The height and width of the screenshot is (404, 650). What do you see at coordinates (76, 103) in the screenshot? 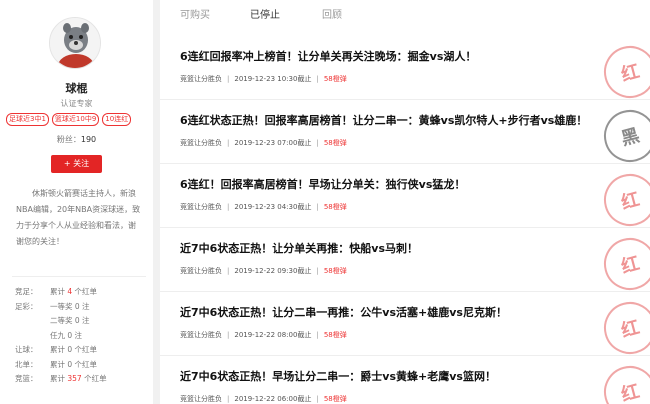
I see `certification-label: 认证专家` at bounding box center [76, 103].